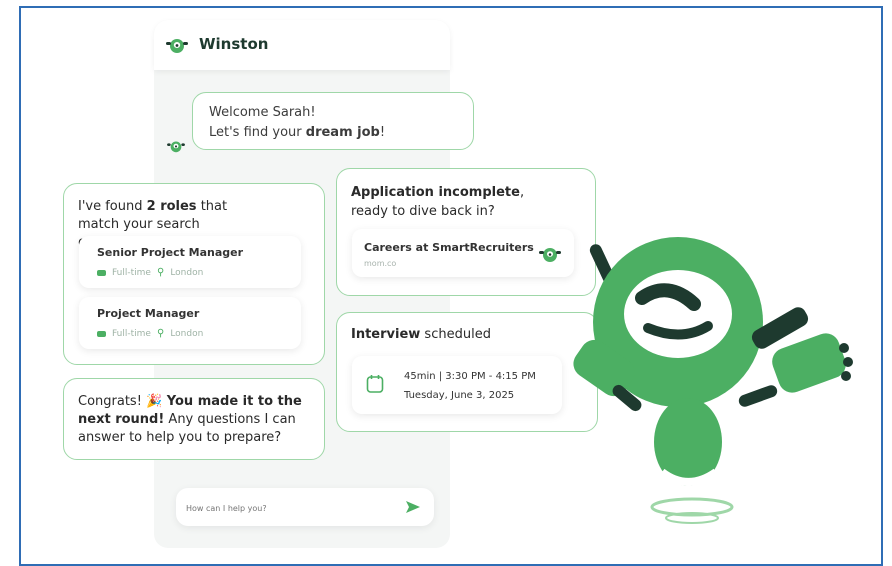 The image size is (892, 566). Describe the element at coordinates (297, 132) in the screenshot. I see `welcome-line-2: Let's find your dream job!` at that location.